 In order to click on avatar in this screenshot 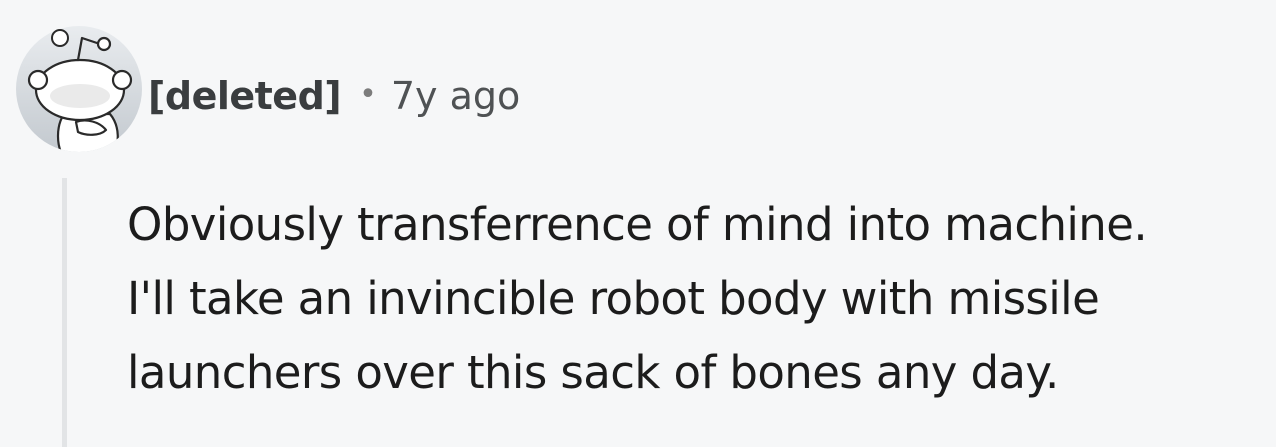, I will do `click(79, 89)`.